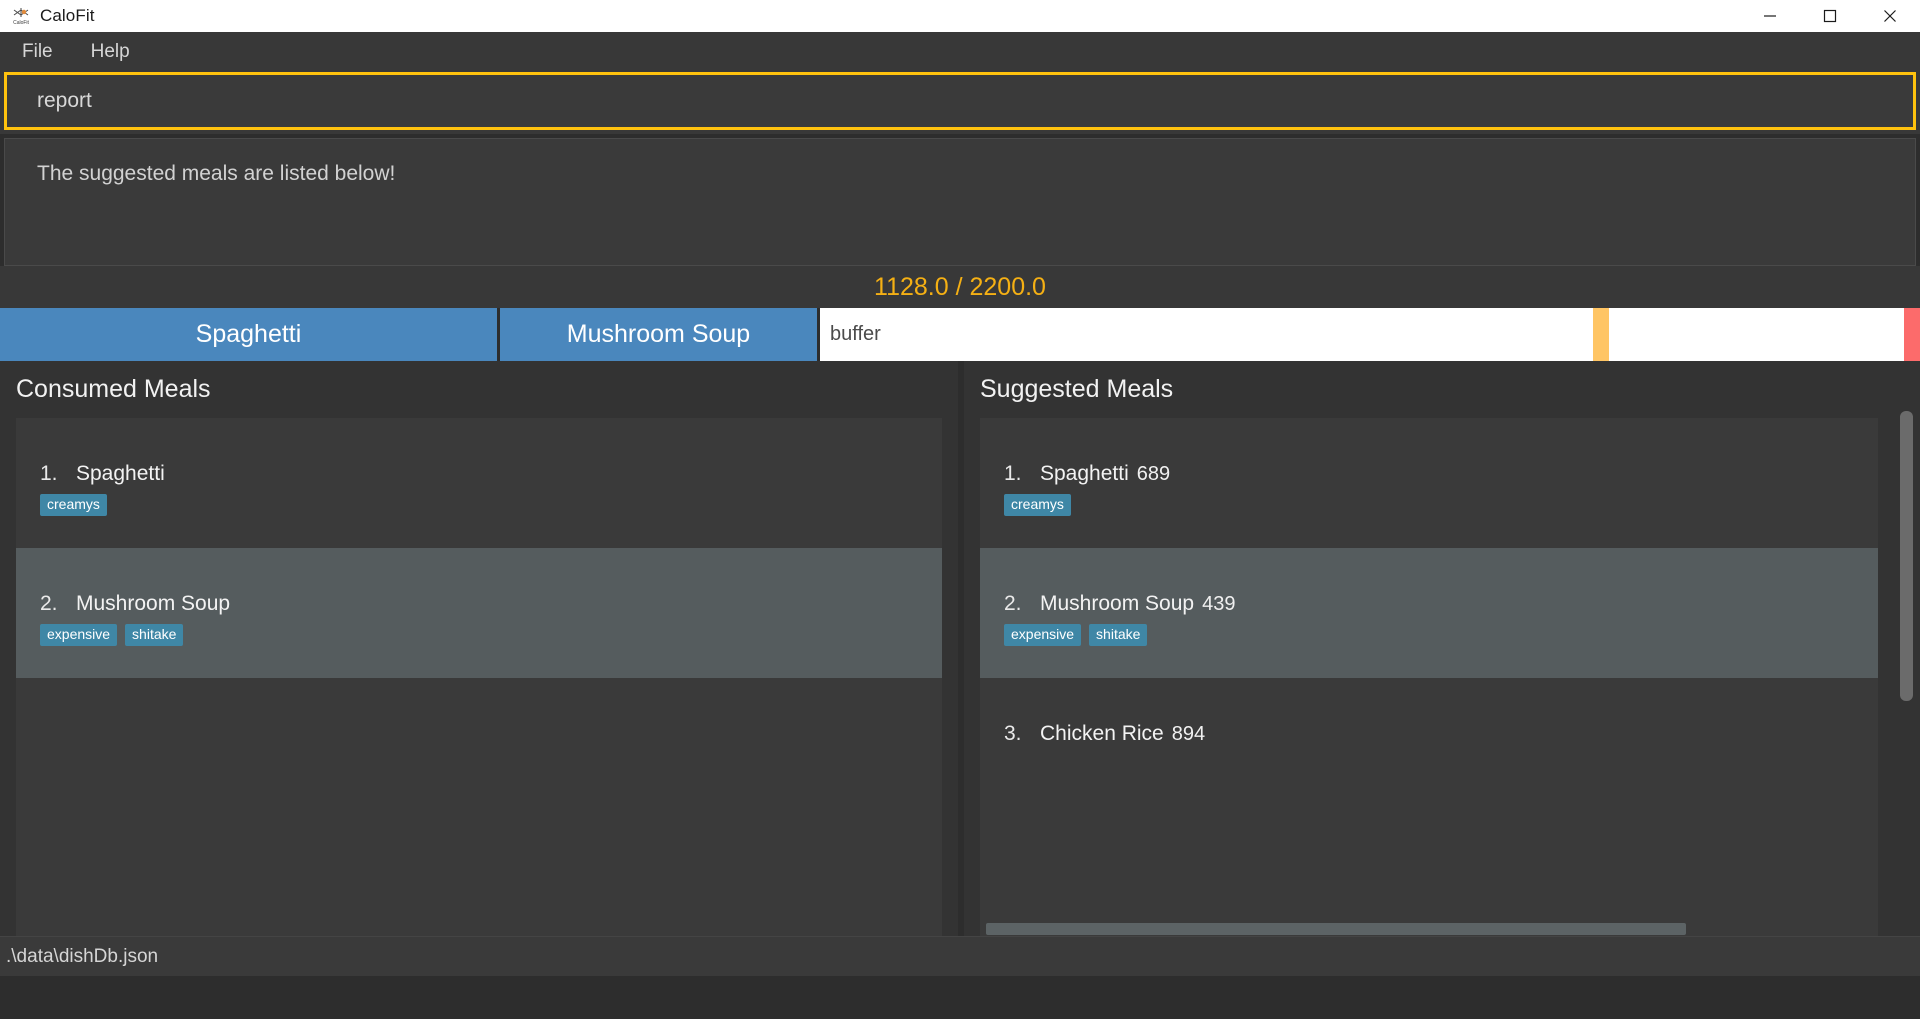 Image resolution: width=1920 pixels, height=1019 pixels. I want to click on progress-segment-label: Mushroom Soup, so click(658, 334).